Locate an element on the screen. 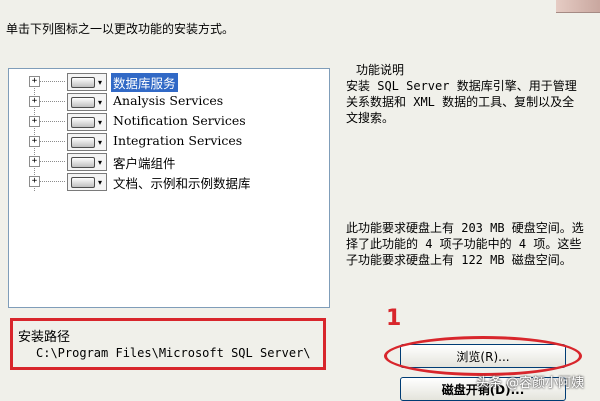 The height and width of the screenshot is (401, 600). tree-item-label: 文档、示例和示例数据库 is located at coordinates (182, 182).